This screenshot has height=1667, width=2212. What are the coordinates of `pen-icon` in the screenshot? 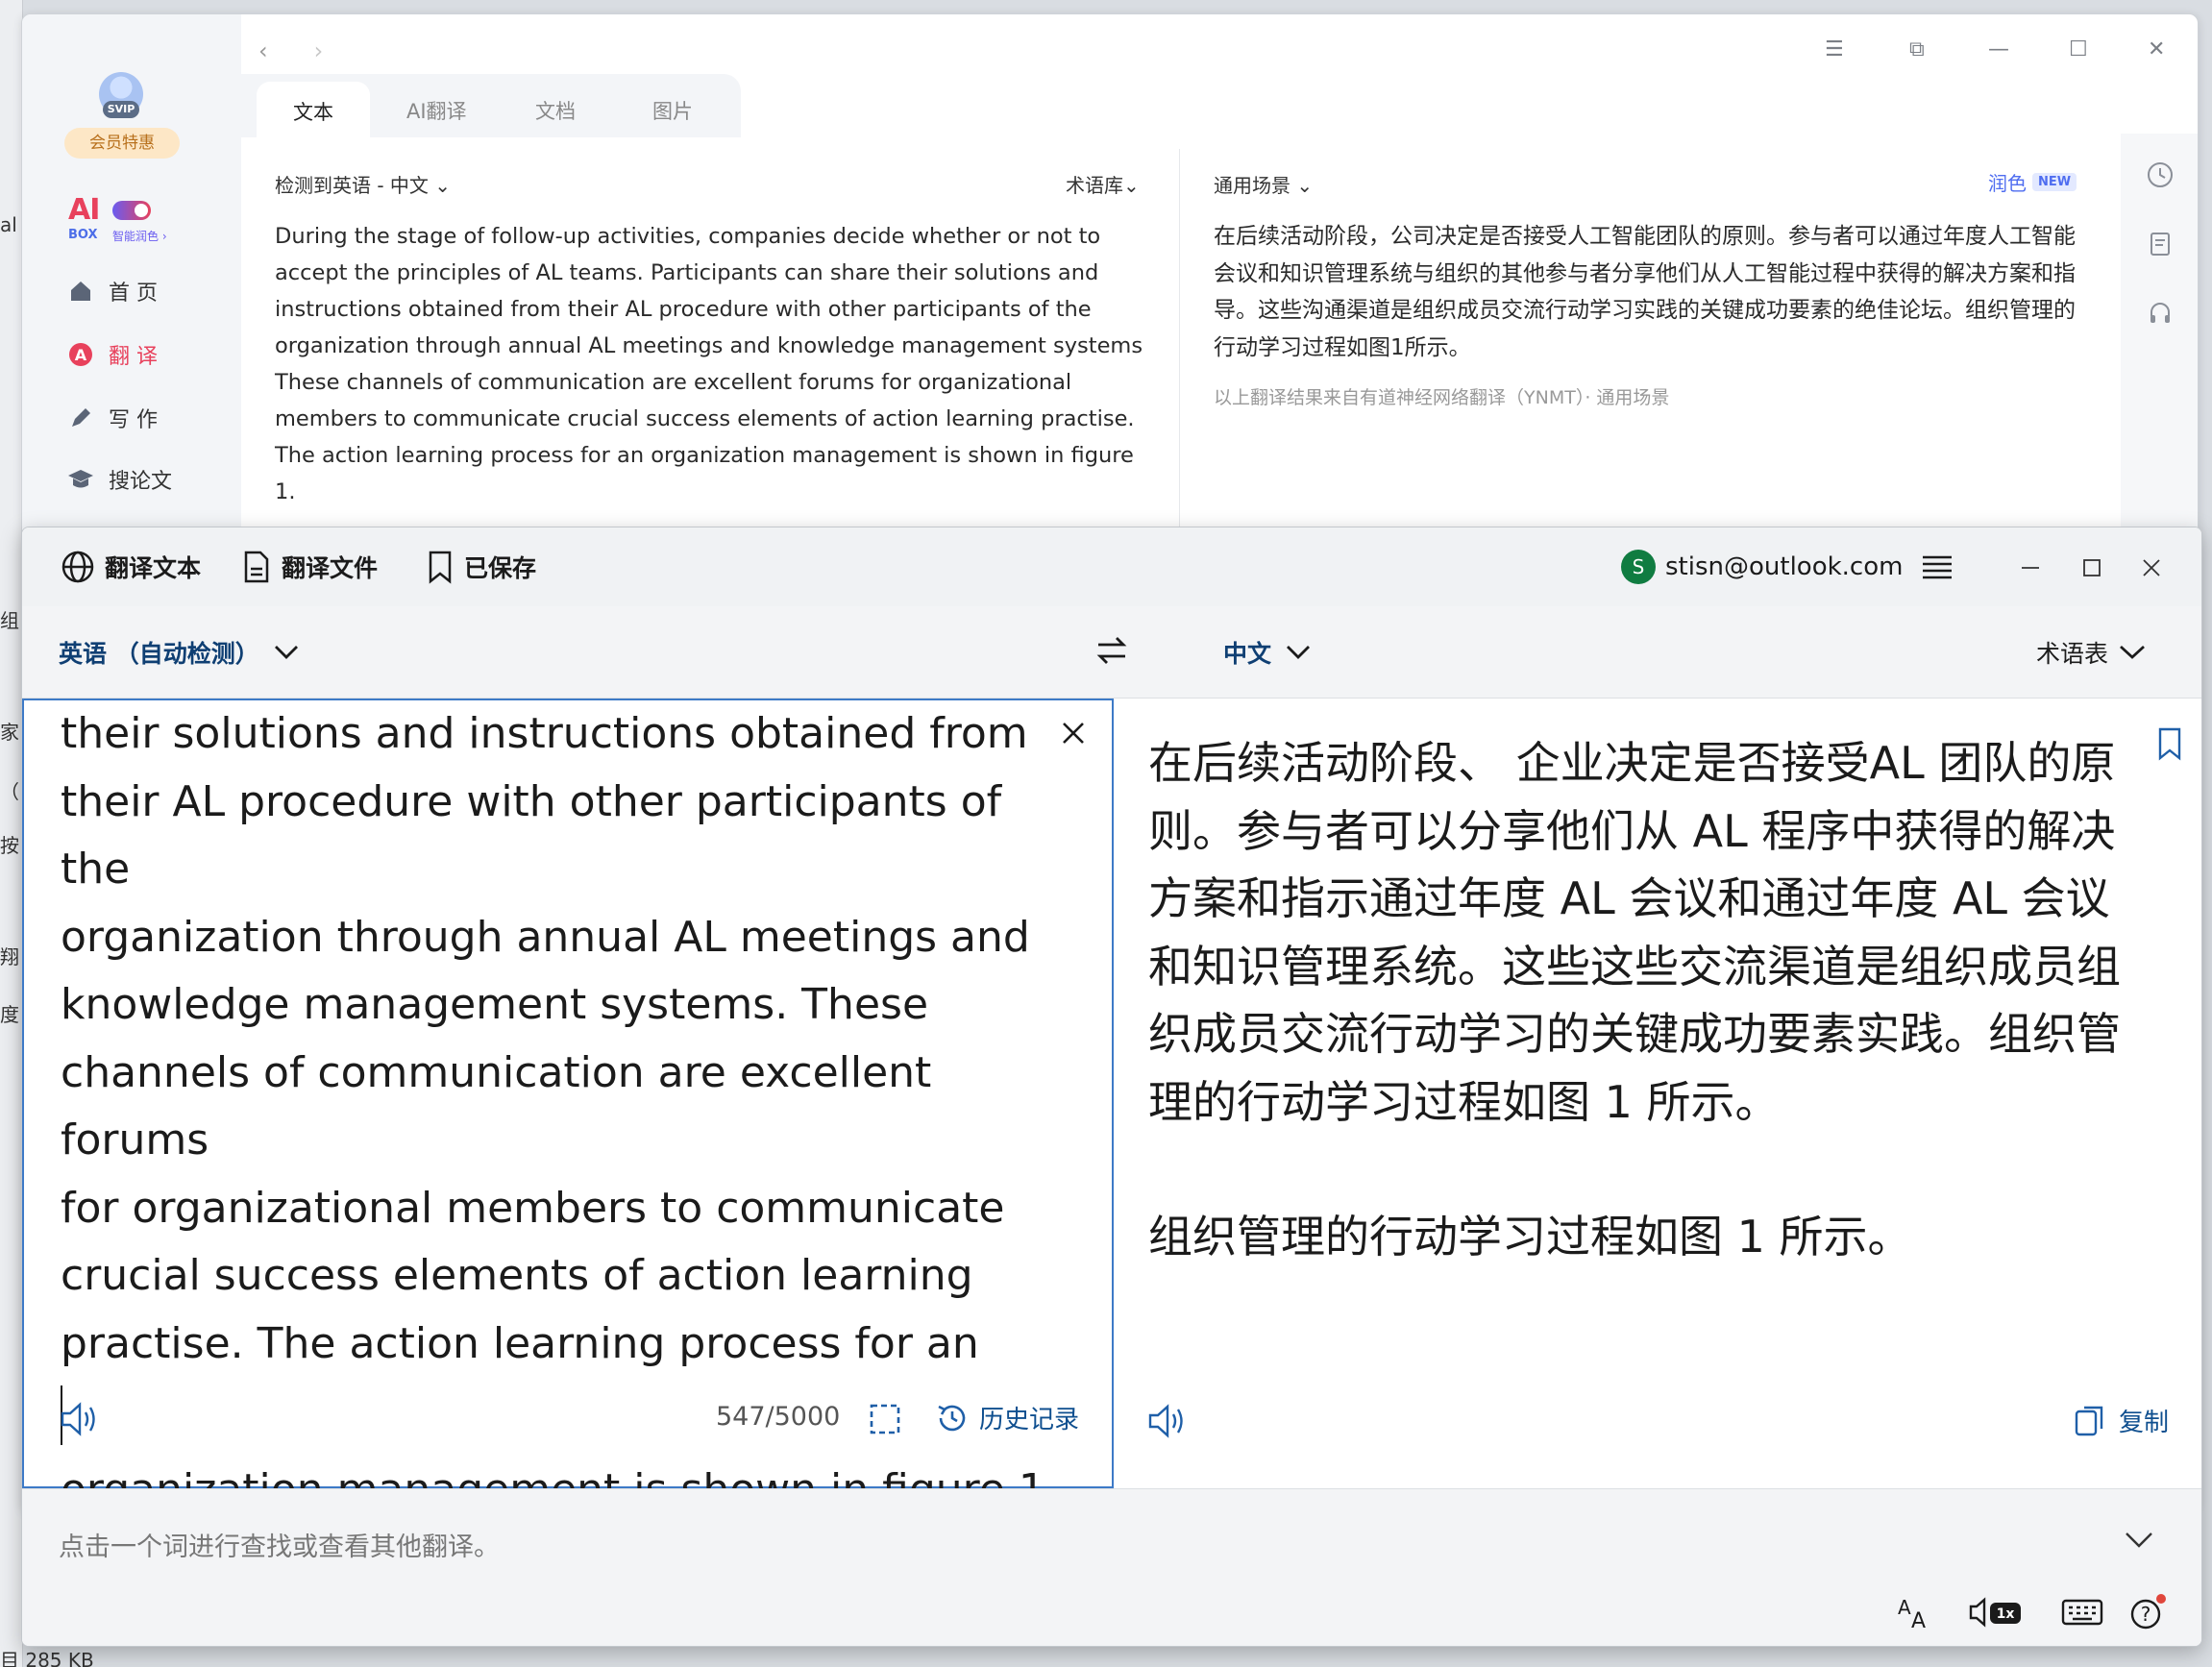 It's located at (80, 418).